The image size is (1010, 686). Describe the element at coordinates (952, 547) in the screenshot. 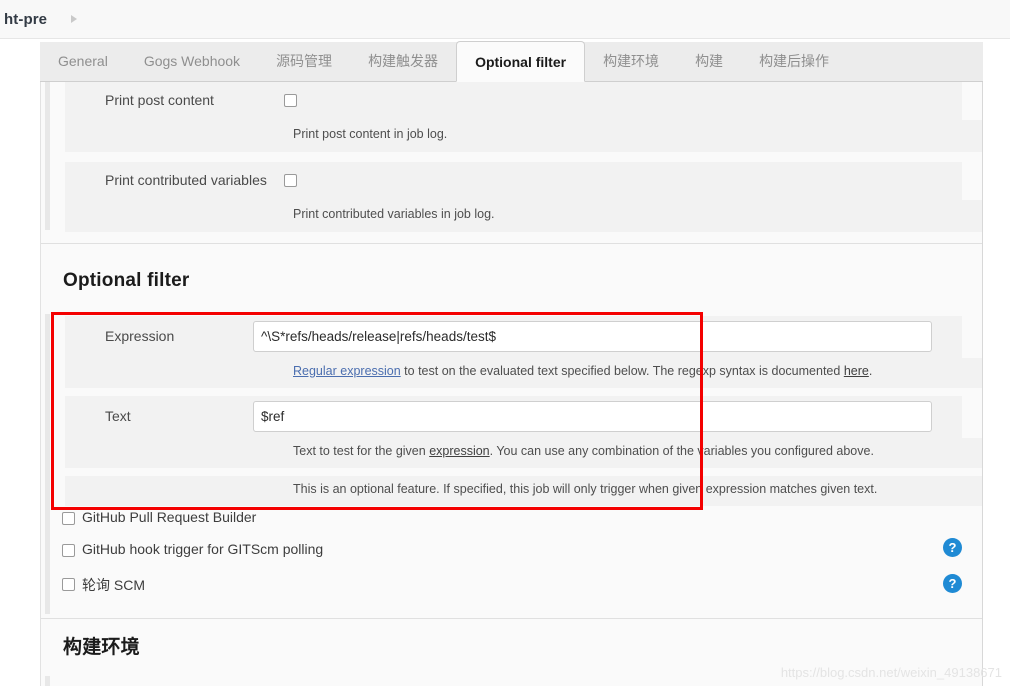

I see `help-icon-github-hook: ?` at that location.